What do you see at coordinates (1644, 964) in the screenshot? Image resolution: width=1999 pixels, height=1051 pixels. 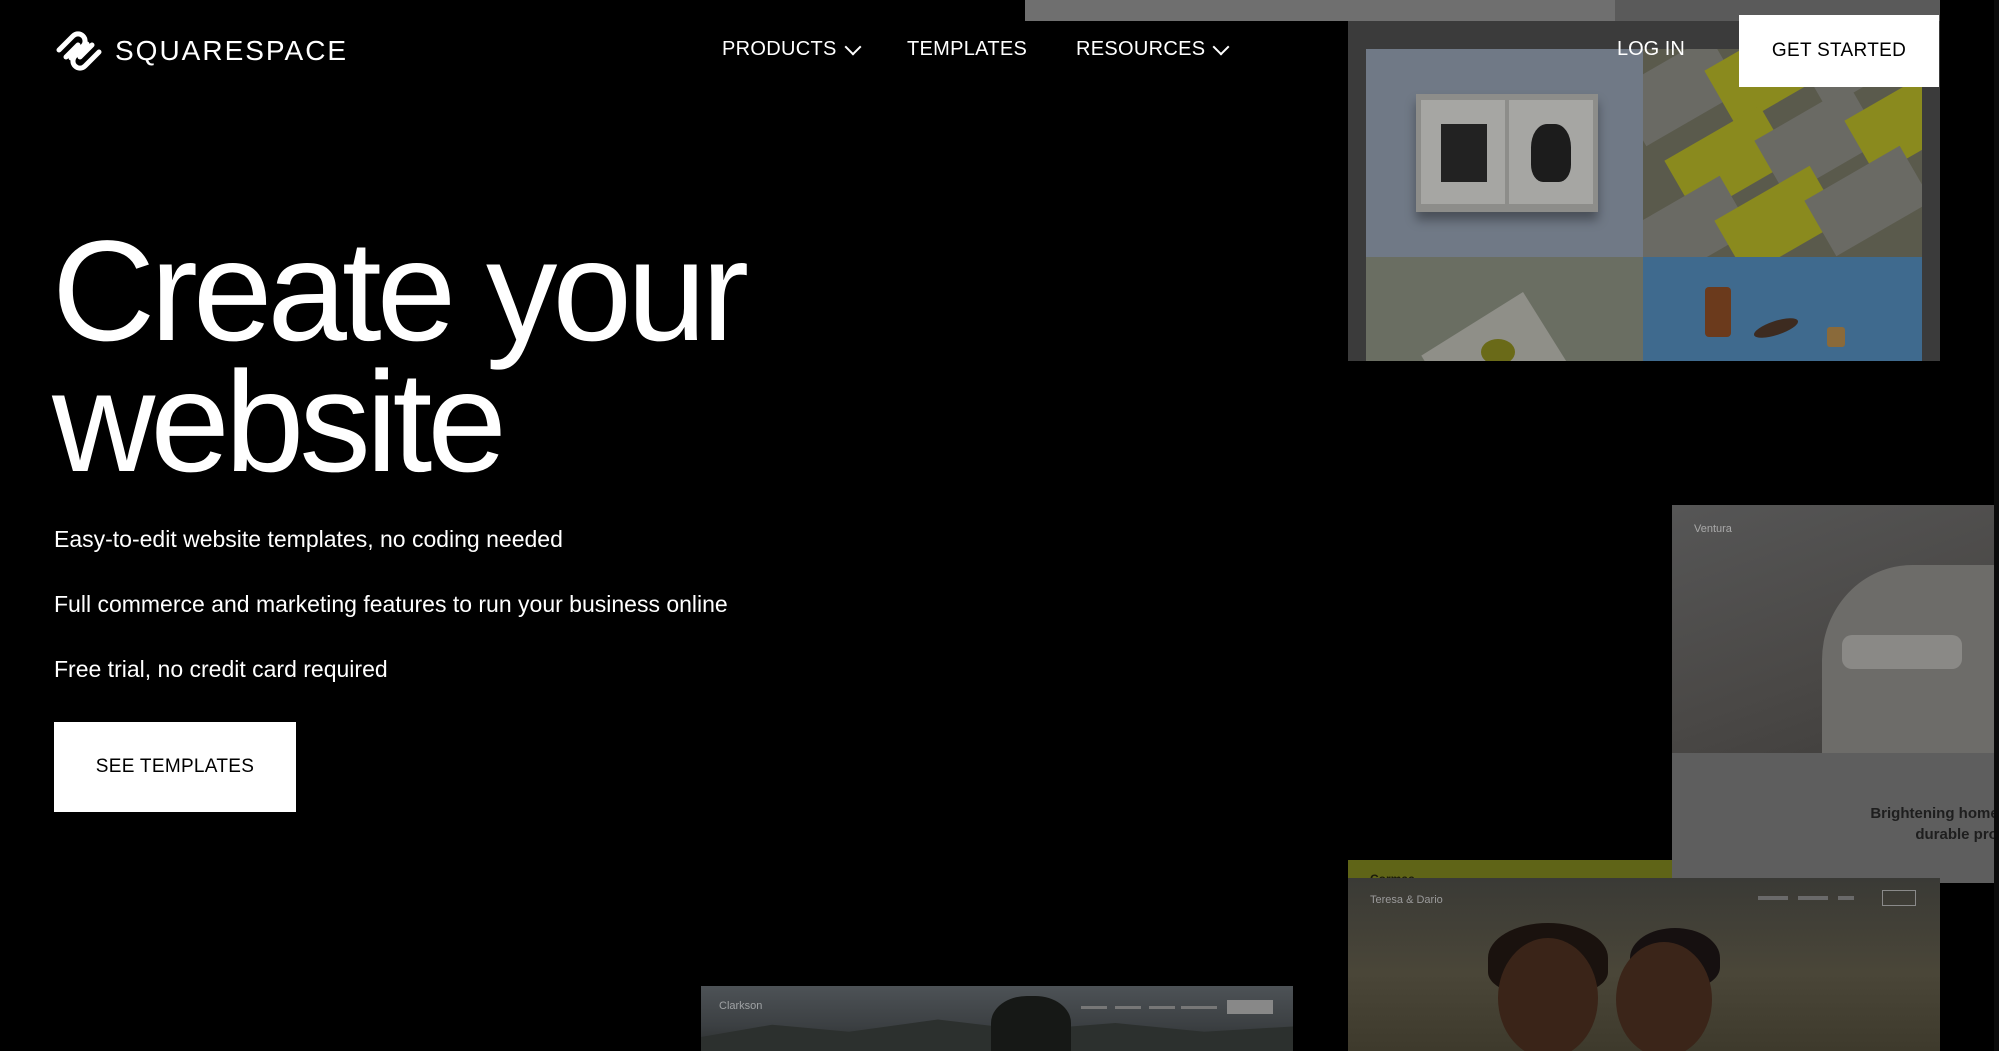 I see `template-preview-teresa-dario: Teresa & Dario` at bounding box center [1644, 964].